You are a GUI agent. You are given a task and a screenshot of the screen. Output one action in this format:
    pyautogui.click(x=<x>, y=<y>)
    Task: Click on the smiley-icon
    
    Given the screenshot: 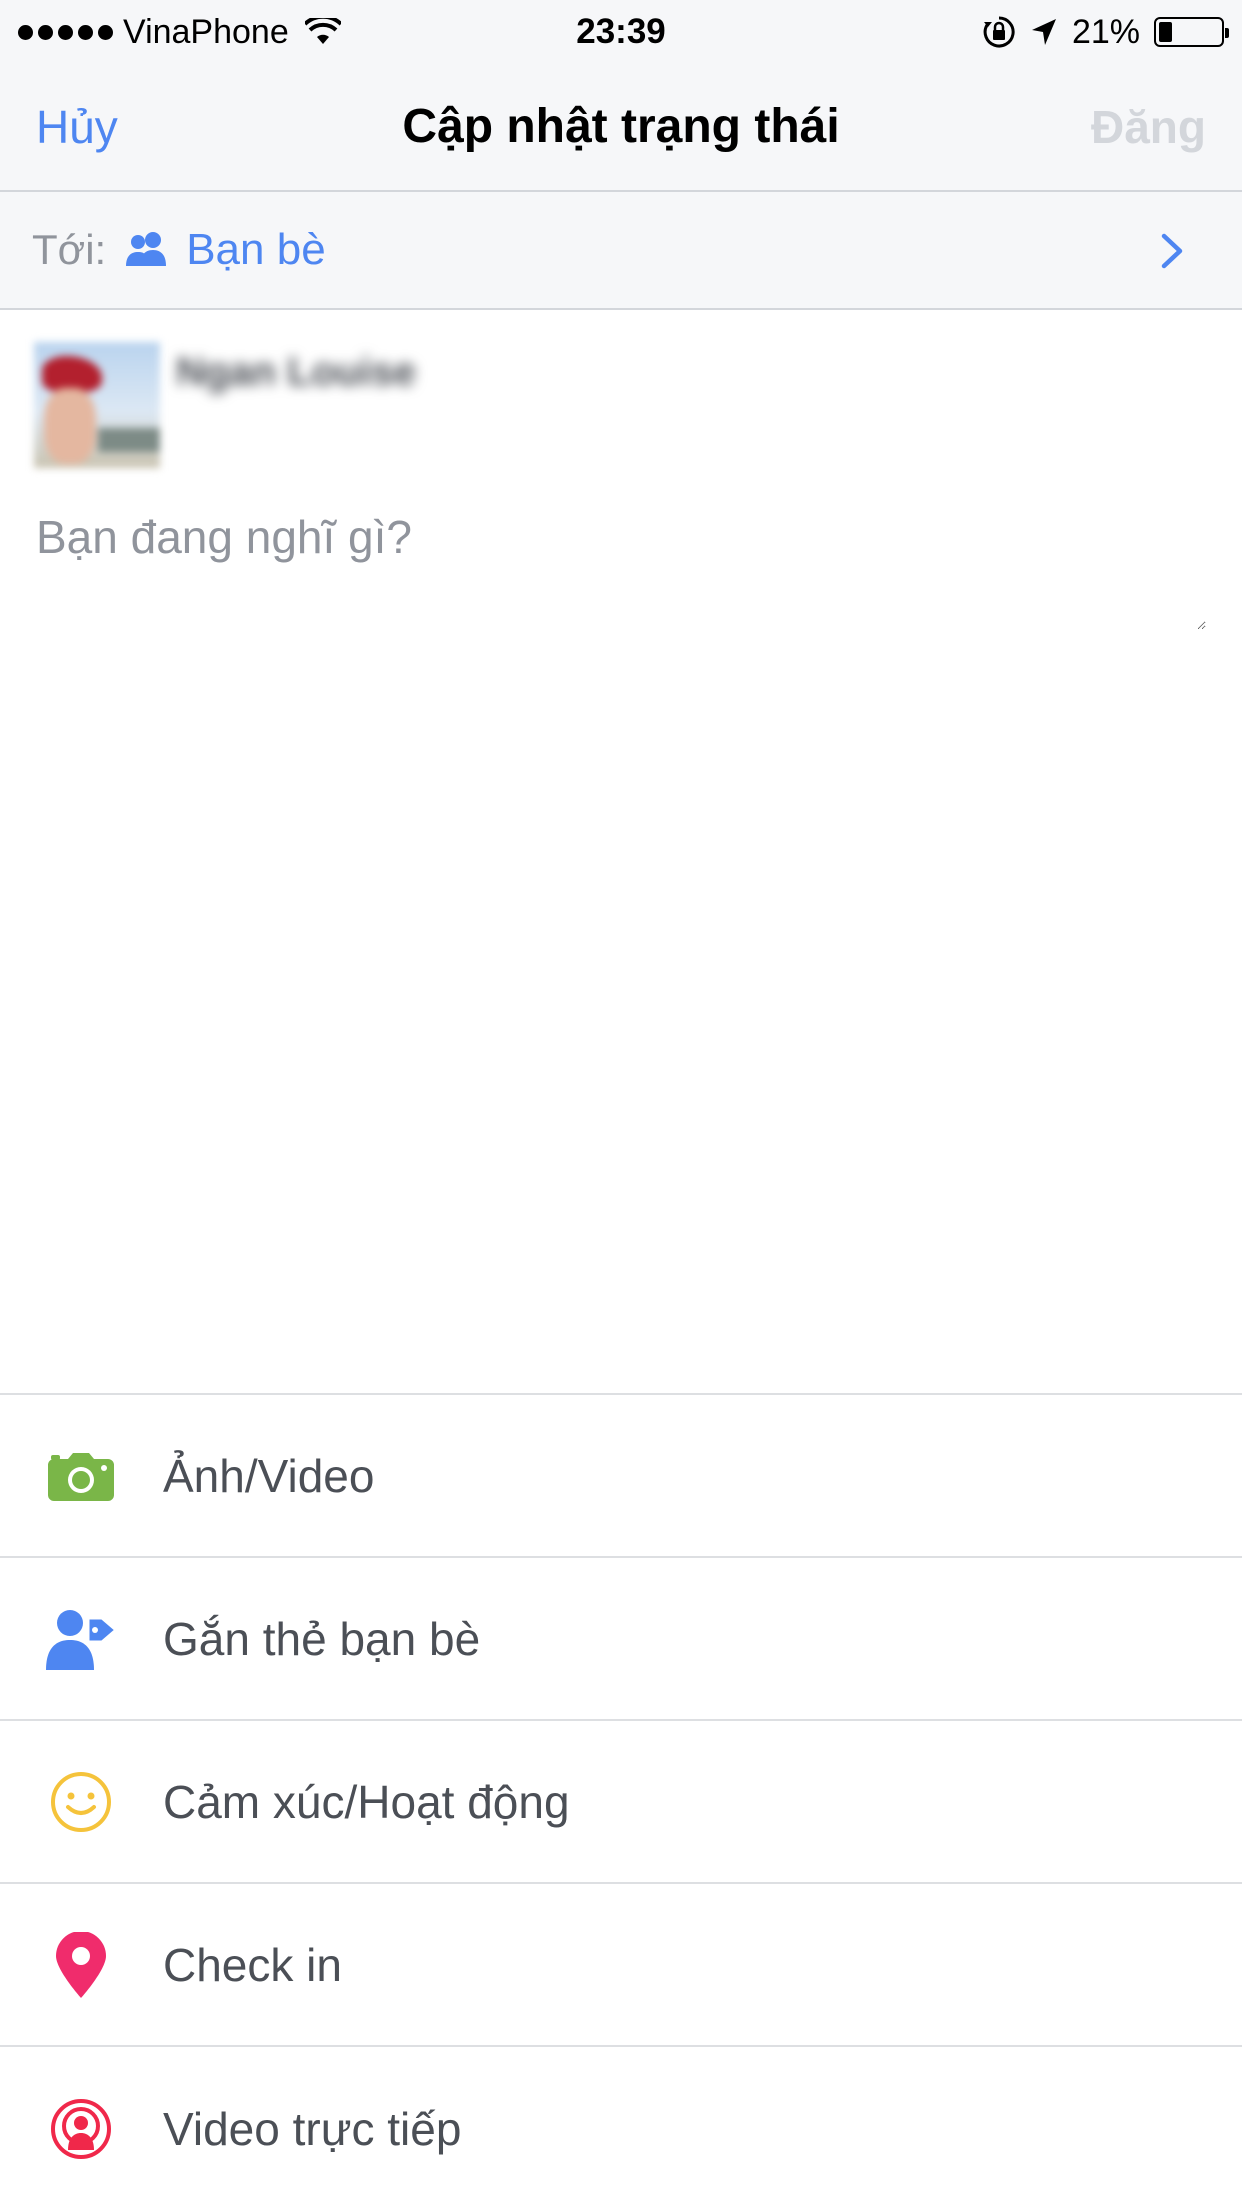 What is the action you would take?
    pyautogui.click(x=81, y=1802)
    